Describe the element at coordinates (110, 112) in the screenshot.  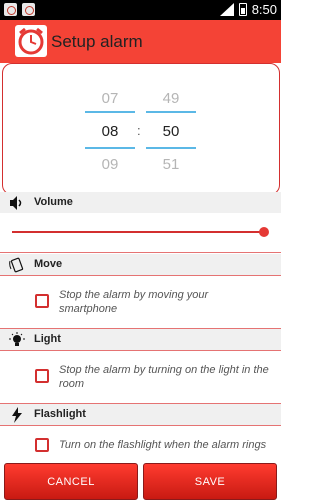
I see `hour-divider-top` at that location.